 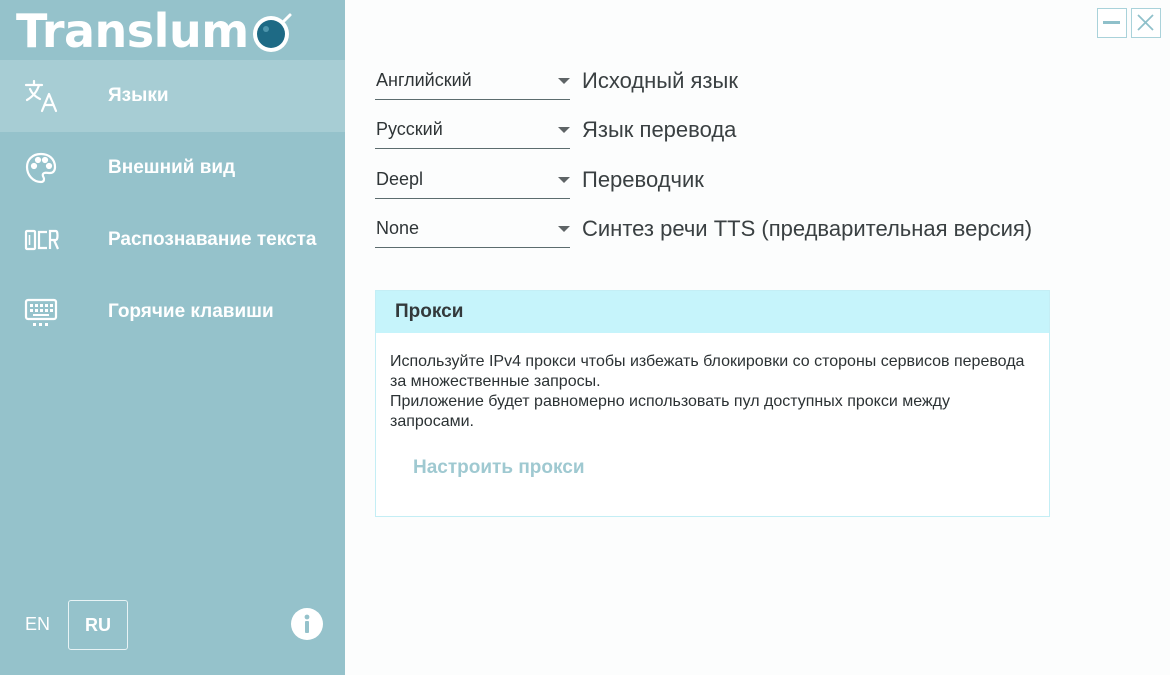 What do you see at coordinates (409, 129) in the screenshot?
I see `target-language-value: Русский` at bounding box center [409, 129].